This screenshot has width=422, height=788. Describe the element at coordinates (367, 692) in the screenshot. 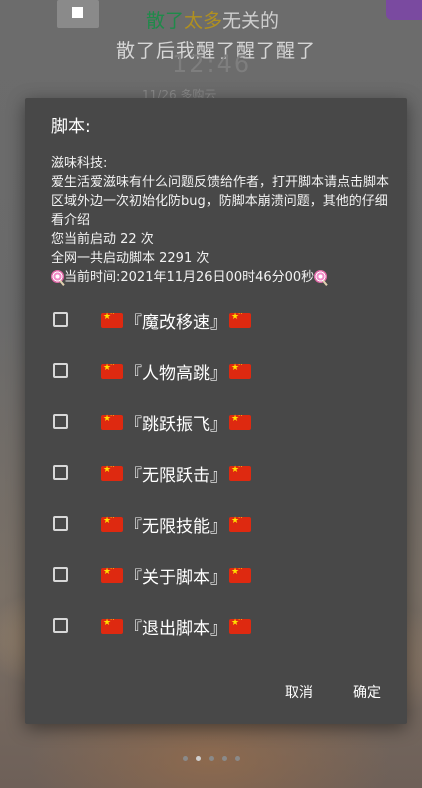

I see `confirm-button: 确定` at that location.